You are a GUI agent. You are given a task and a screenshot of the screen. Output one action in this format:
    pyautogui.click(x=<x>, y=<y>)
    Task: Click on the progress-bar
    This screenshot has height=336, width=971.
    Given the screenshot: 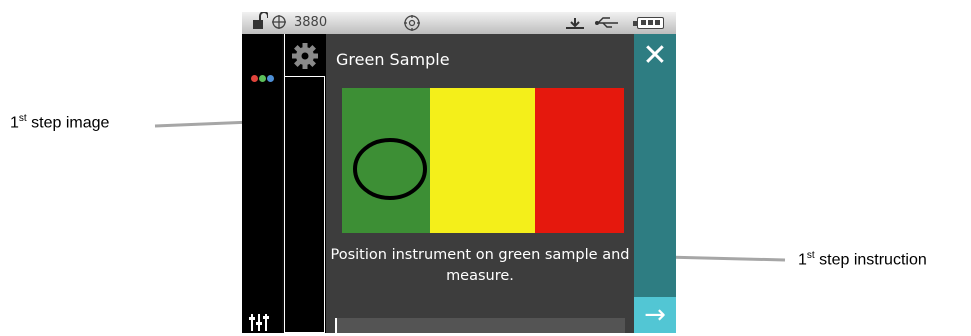 What is the action you would take?
    pyautogui.click(x=480, y=325)
    